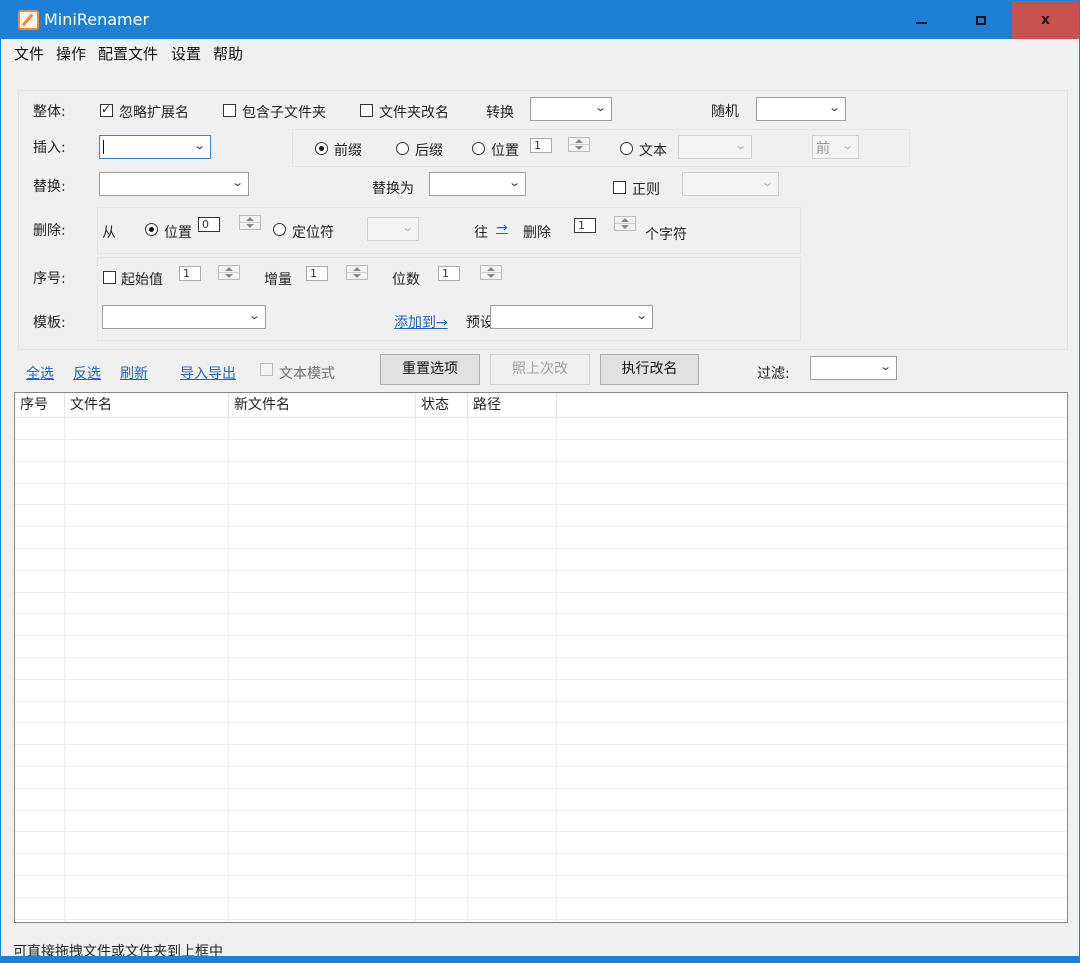 Image resolution: width=1080 pixels, height=963 pixels. What do you see at coordinates (174, 184) in the screenshot?
I see `replace-find-select: ⌄` at bounding box center [174, 184].